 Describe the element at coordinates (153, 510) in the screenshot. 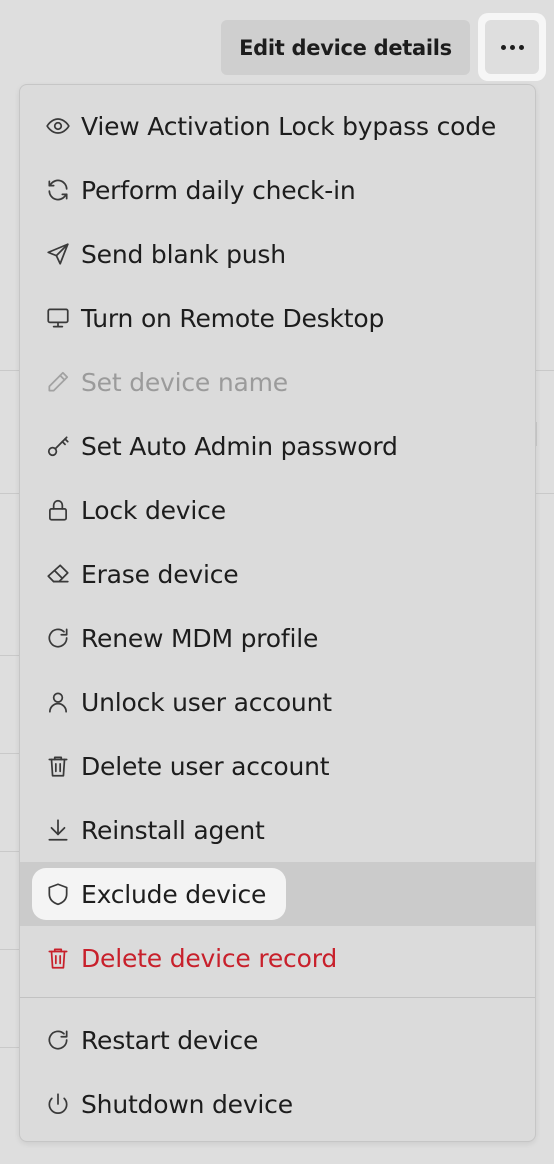

I see `menu-item-label: Lock device` at that location.